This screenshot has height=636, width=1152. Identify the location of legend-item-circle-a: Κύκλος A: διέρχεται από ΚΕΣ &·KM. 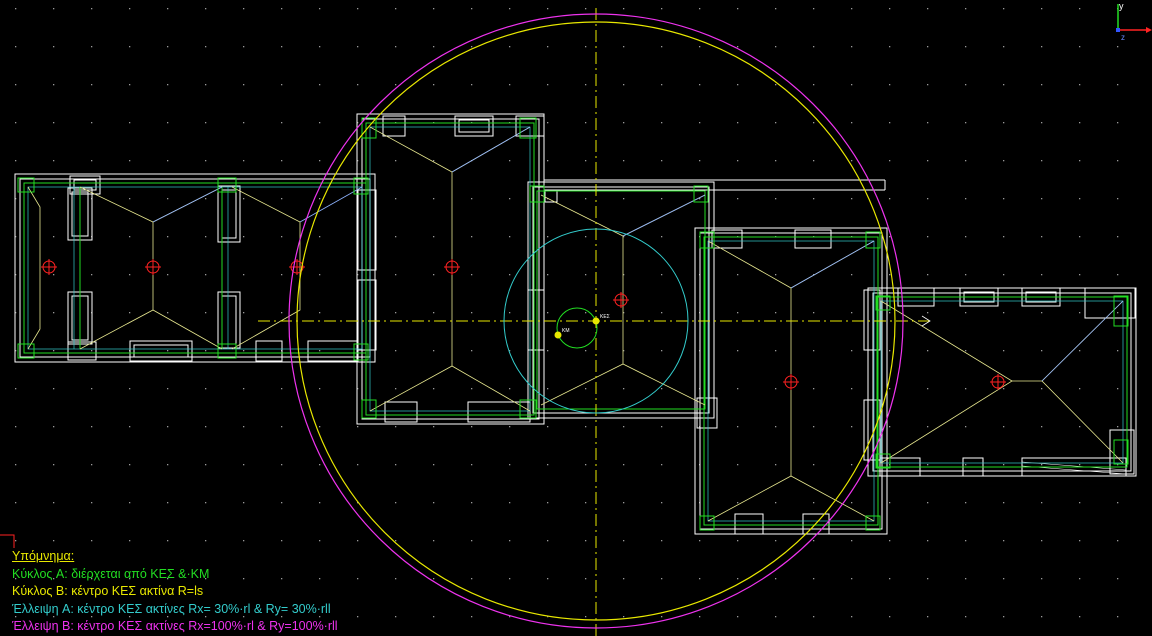
(111, 573).